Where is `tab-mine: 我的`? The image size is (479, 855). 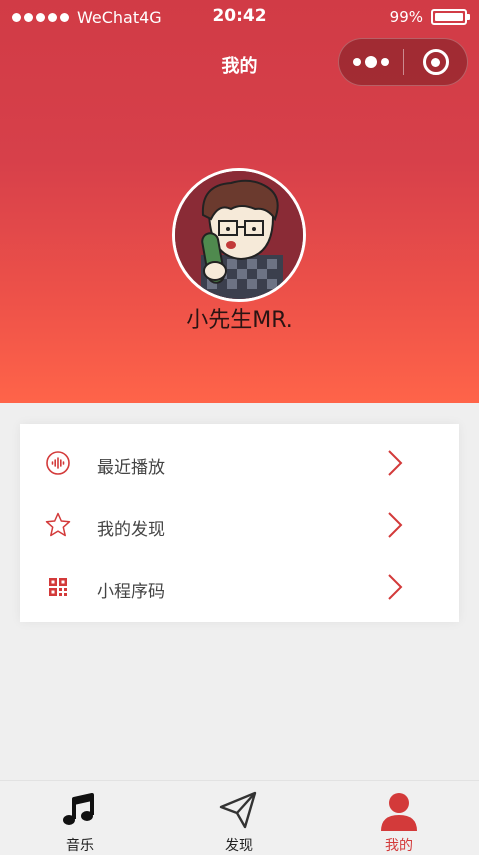 tab-mine: 我的 is located at coordinates (399, 818).